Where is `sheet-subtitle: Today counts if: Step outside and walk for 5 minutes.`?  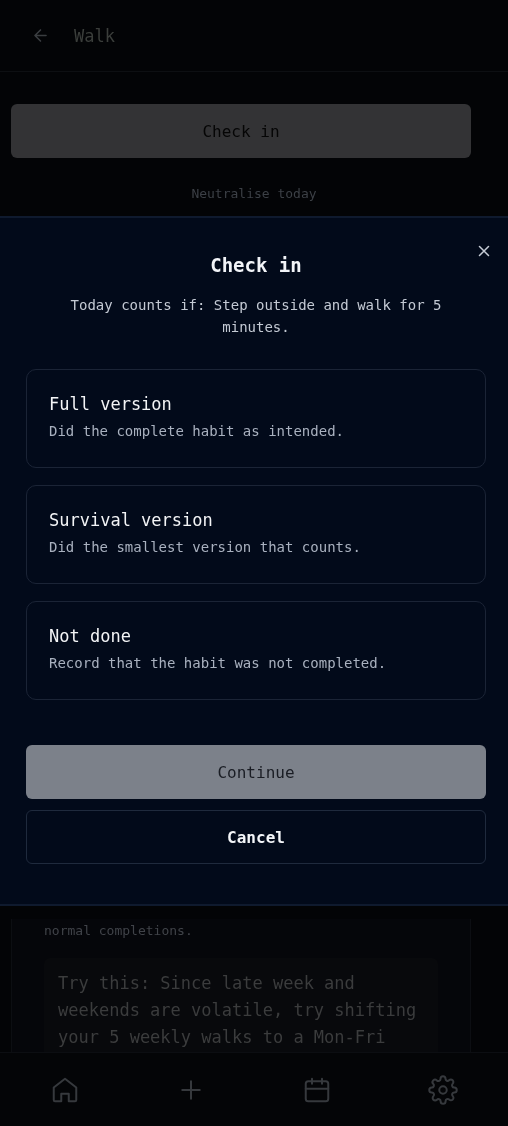 sheet-subtitle: Today counts if: Step outside and walk for 5 minutes. is located at coordinates (256, 316).